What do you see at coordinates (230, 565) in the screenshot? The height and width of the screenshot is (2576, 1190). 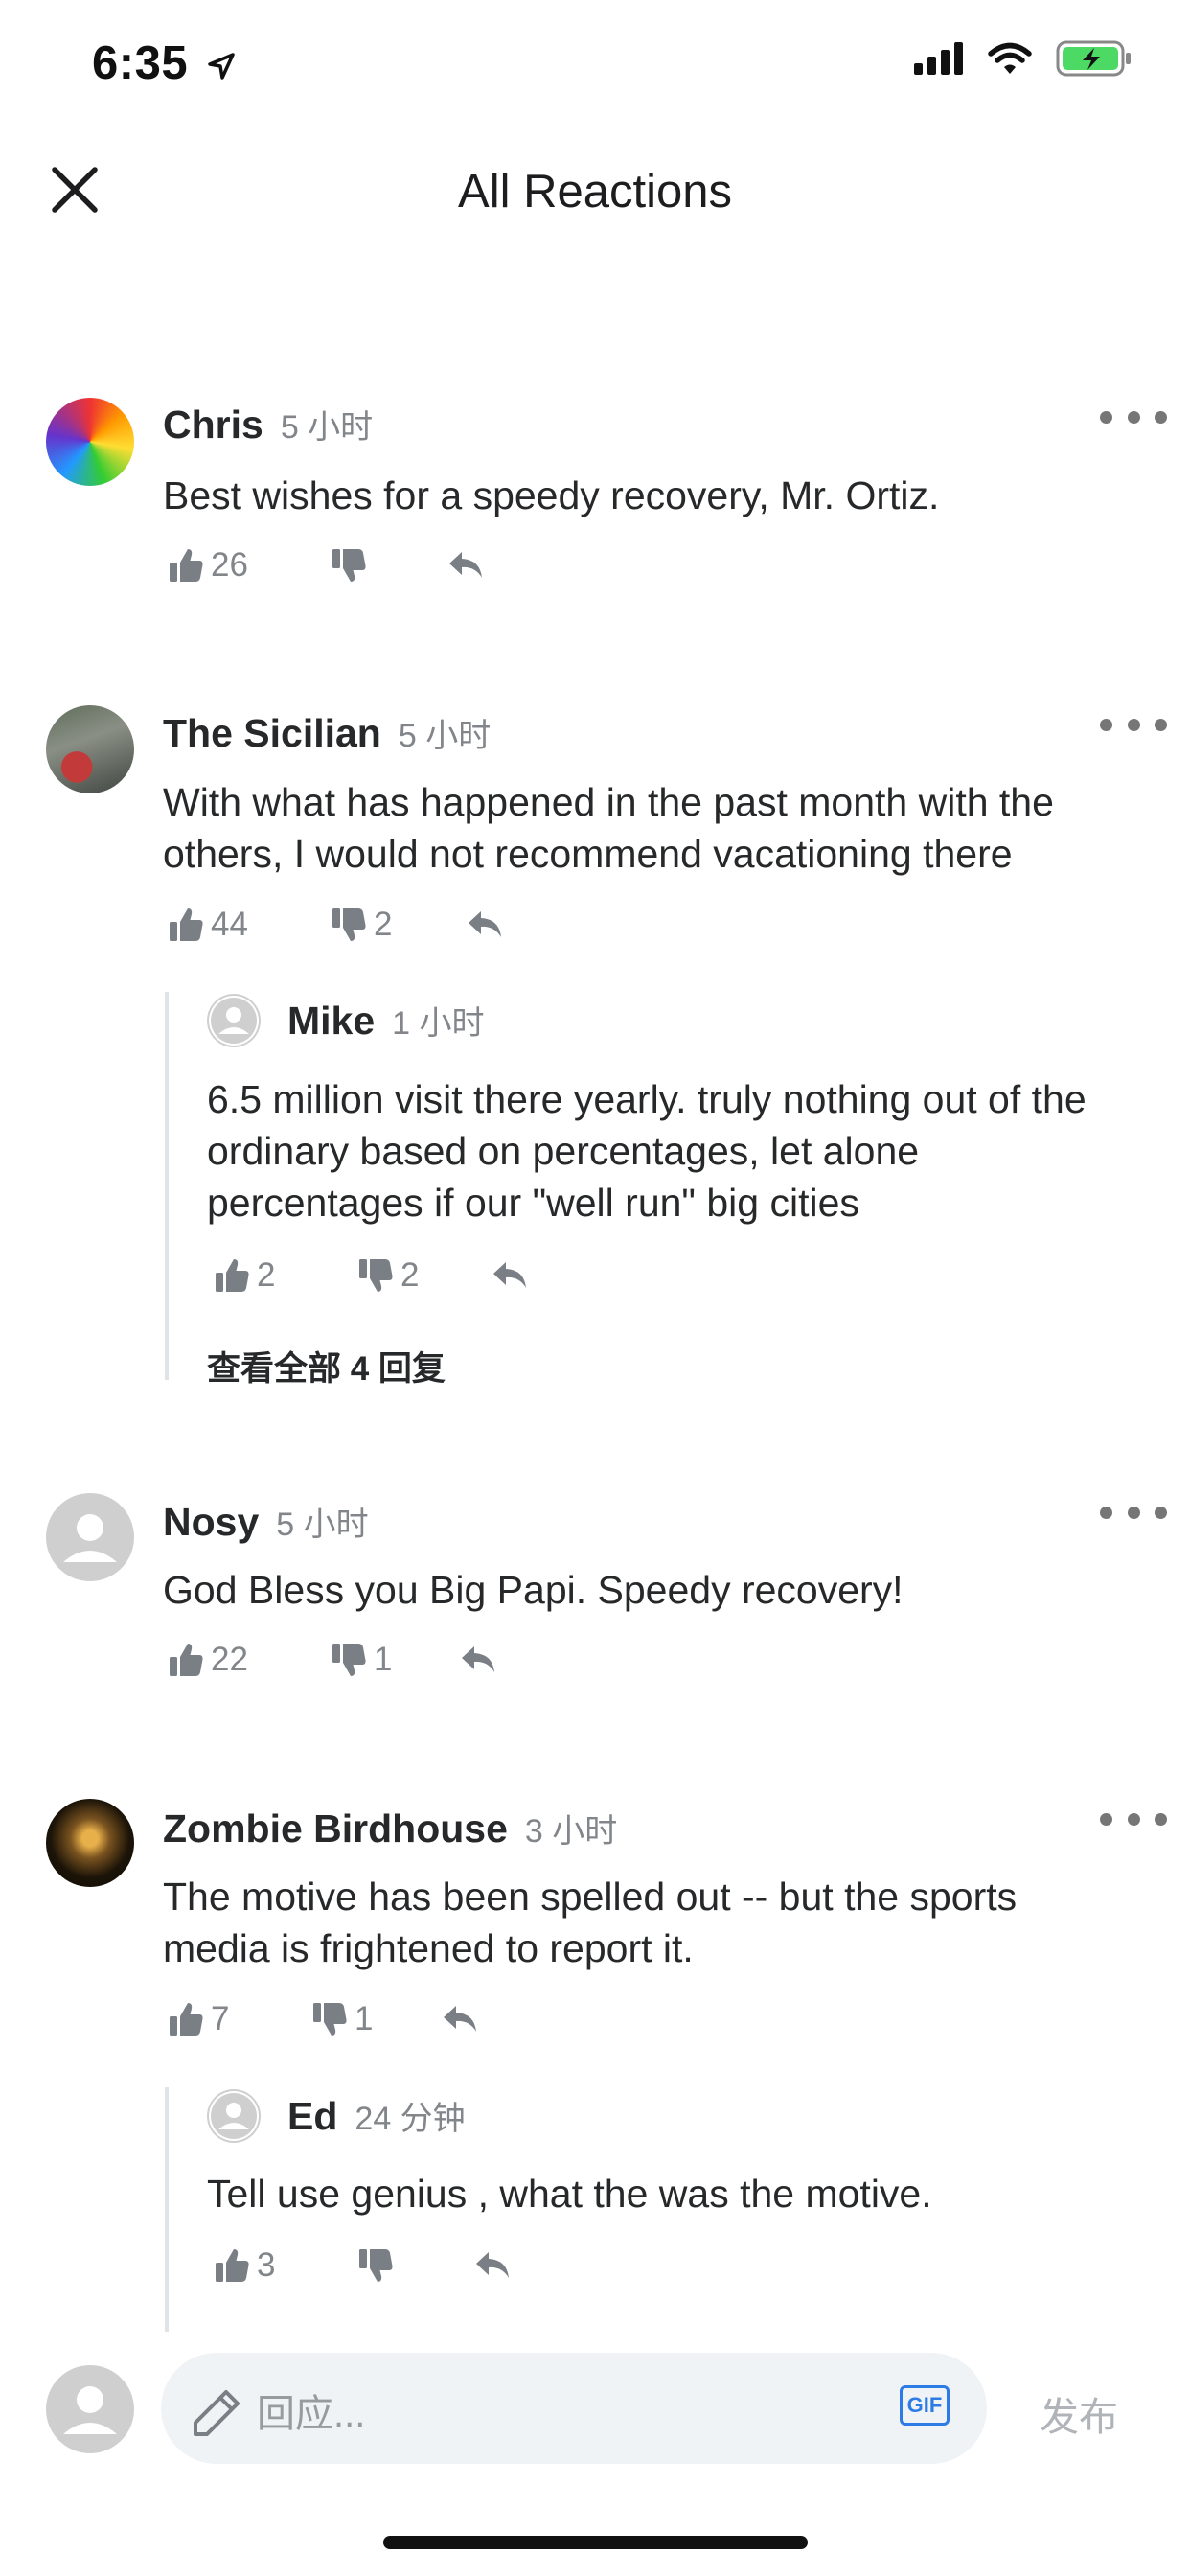 I see `like-count: 26` at bounding box center [230, 565].